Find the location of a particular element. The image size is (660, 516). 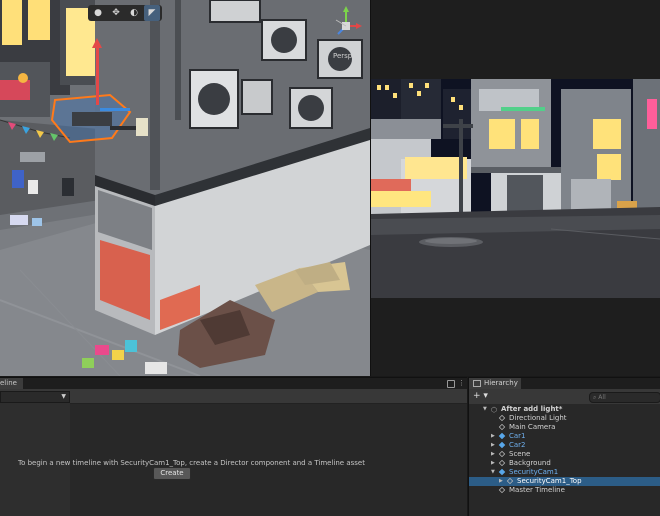

hierarchy-item-label: Background is located at coordinates (530, 463).